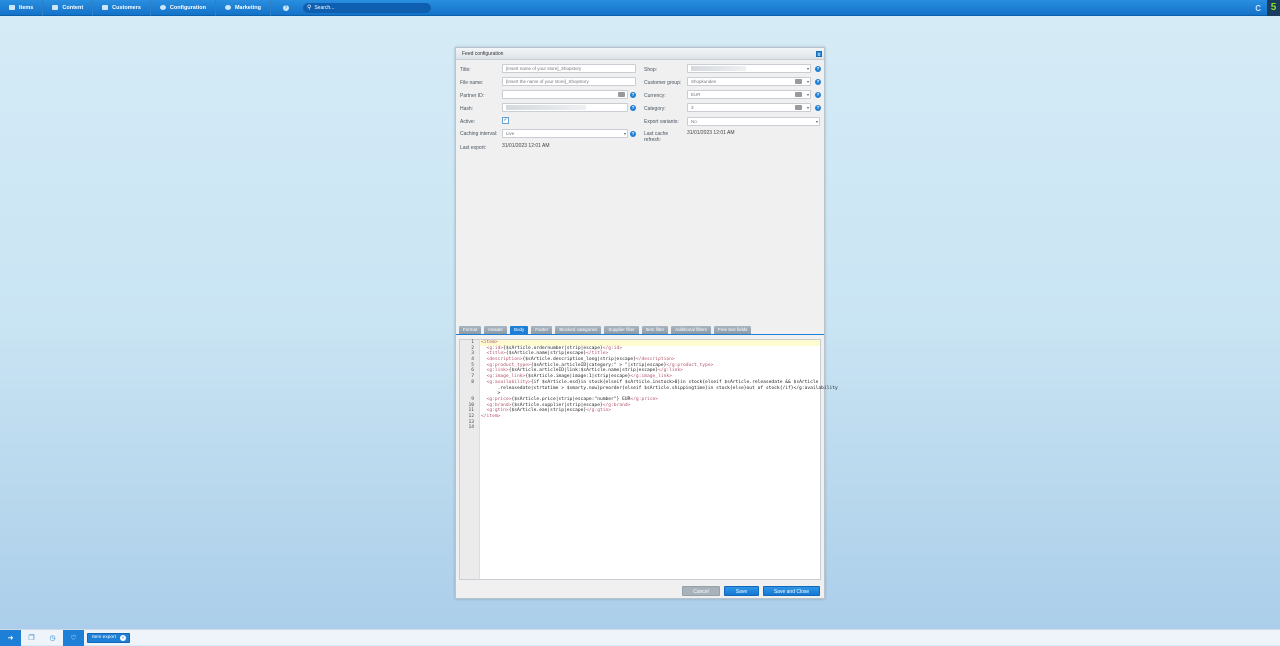 This screenshot has height=646, width=1280. What do you see at coordinates (473, 148) in the screenshot?
I see `last-export-label: Last export:` at bounding box center [473, 148].